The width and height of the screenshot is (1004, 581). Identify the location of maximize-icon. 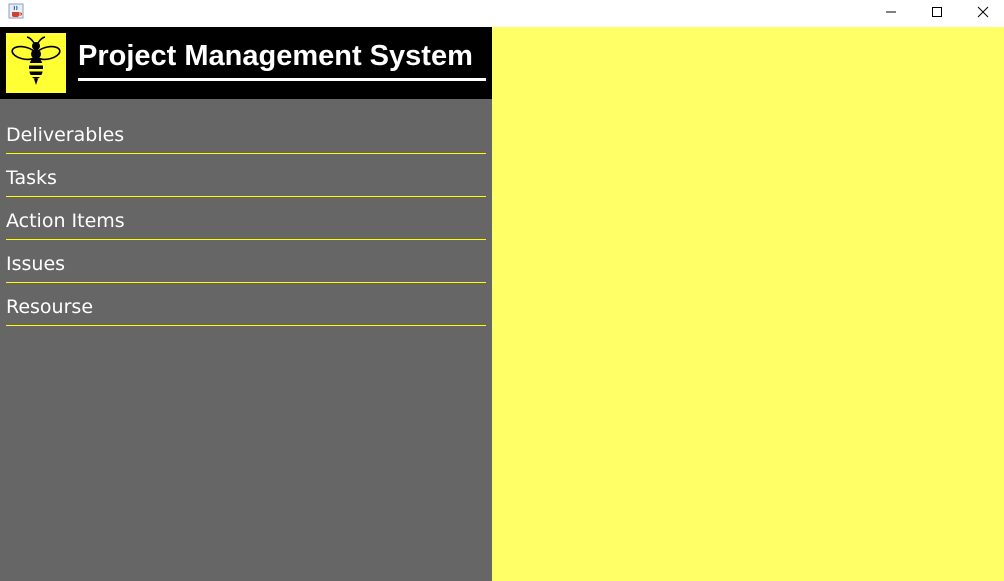
(937, 12).